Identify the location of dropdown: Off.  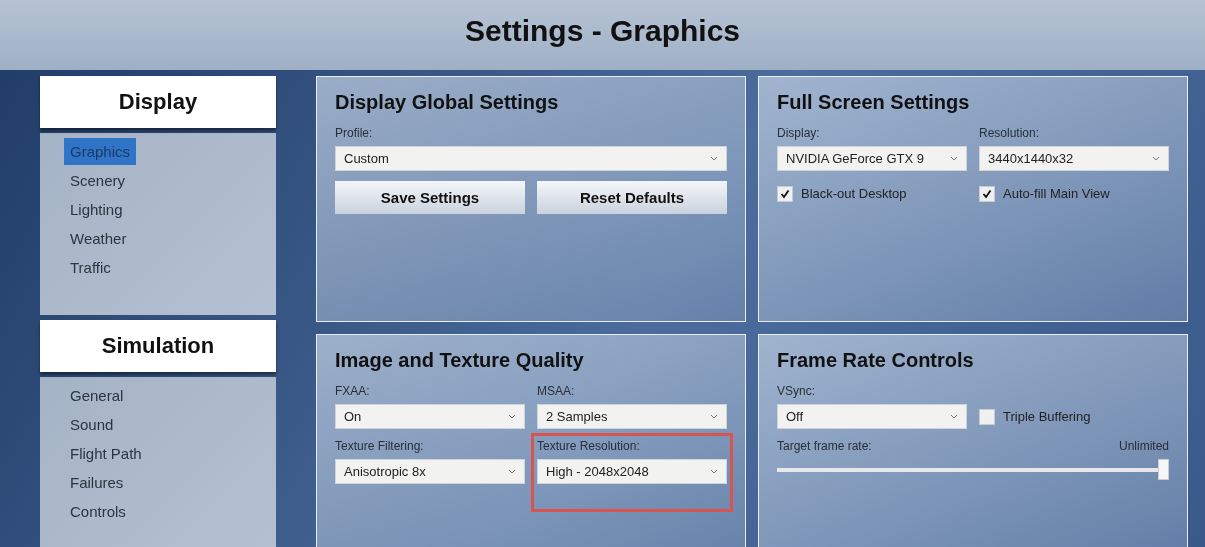
(872, 416).